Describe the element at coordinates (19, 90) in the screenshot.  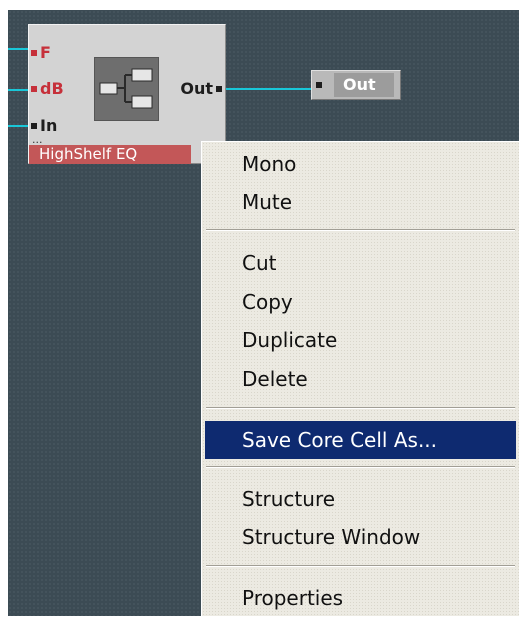
I see `wire-db-input` at that location.